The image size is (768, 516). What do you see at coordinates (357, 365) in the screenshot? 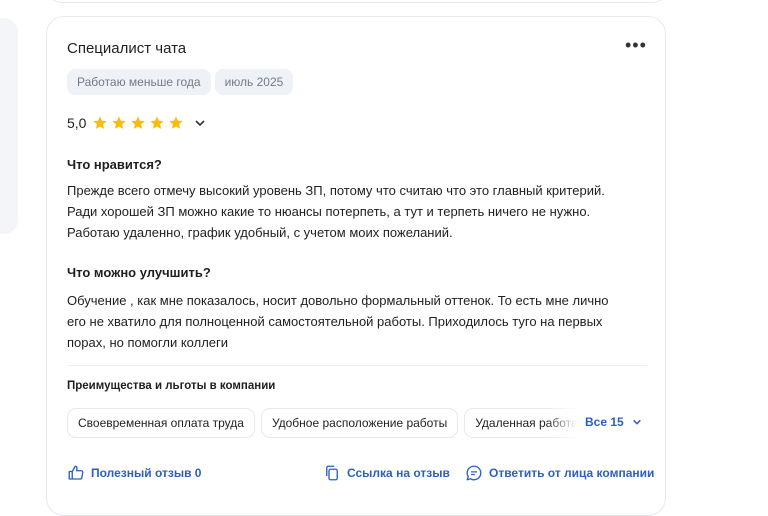
I see `divider` at bounding box center [357, 365].